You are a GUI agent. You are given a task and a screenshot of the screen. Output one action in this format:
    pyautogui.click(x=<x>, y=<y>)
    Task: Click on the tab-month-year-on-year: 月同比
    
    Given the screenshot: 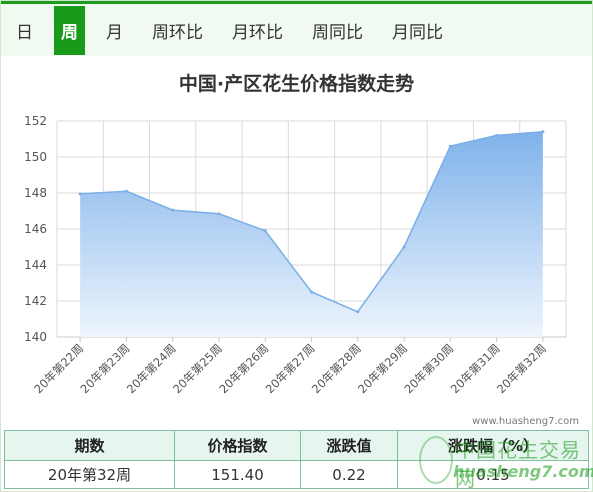 What is the action you would take?
    pyautogui.click(x=417, y=30)
    